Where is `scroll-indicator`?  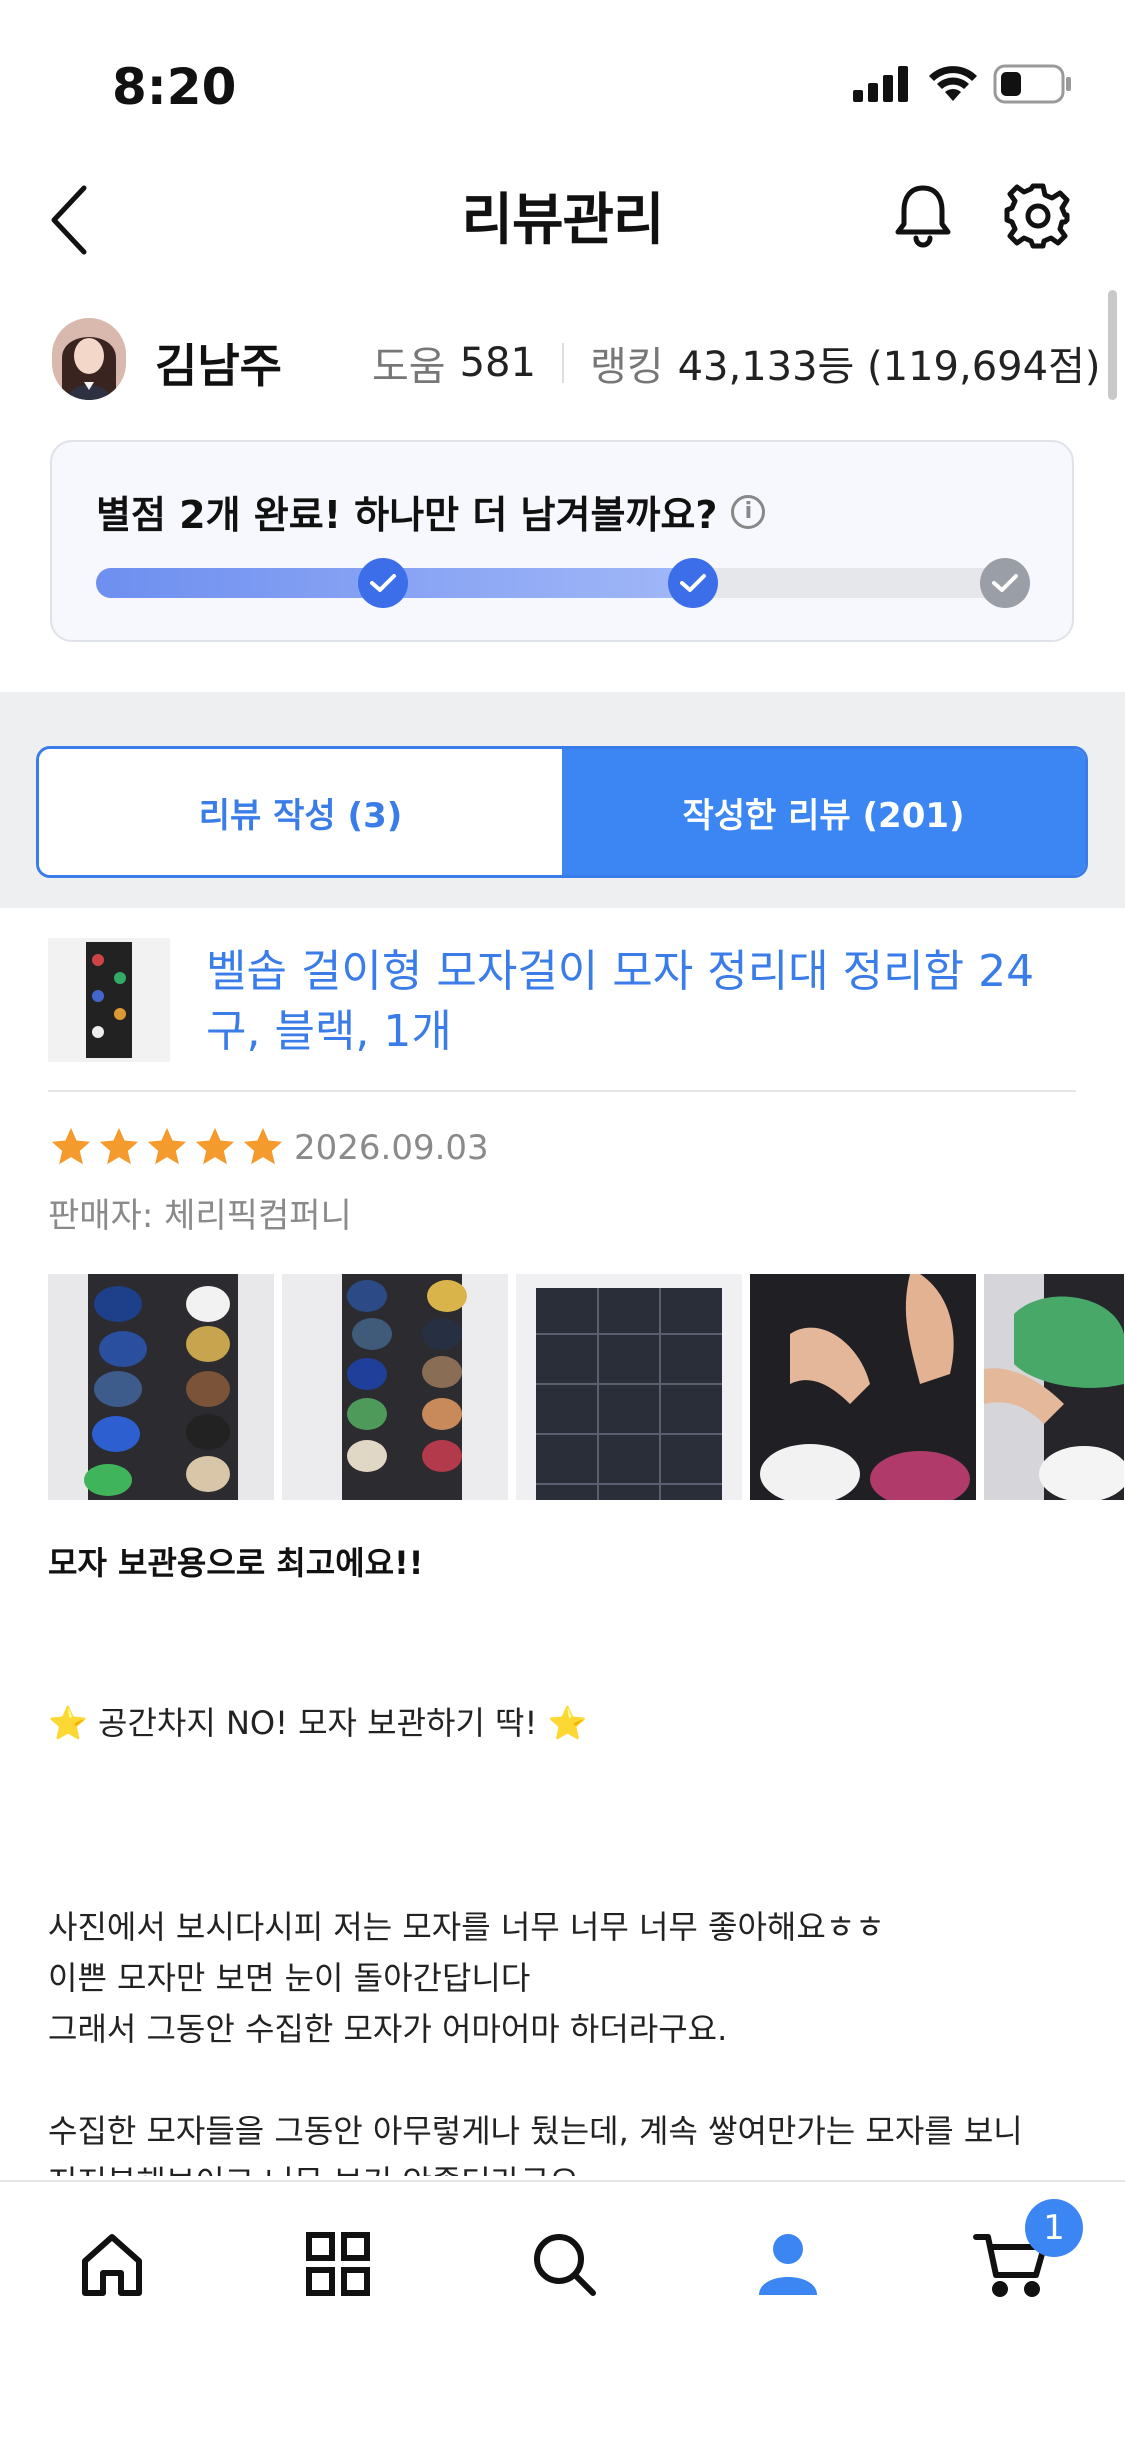
scroll-indicator is located at coordinates (1112, 345).